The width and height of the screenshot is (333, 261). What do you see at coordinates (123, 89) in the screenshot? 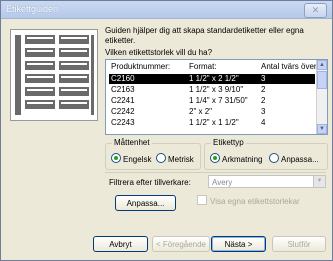
I see `product-number: C2163` at bounding box center [123, 89].